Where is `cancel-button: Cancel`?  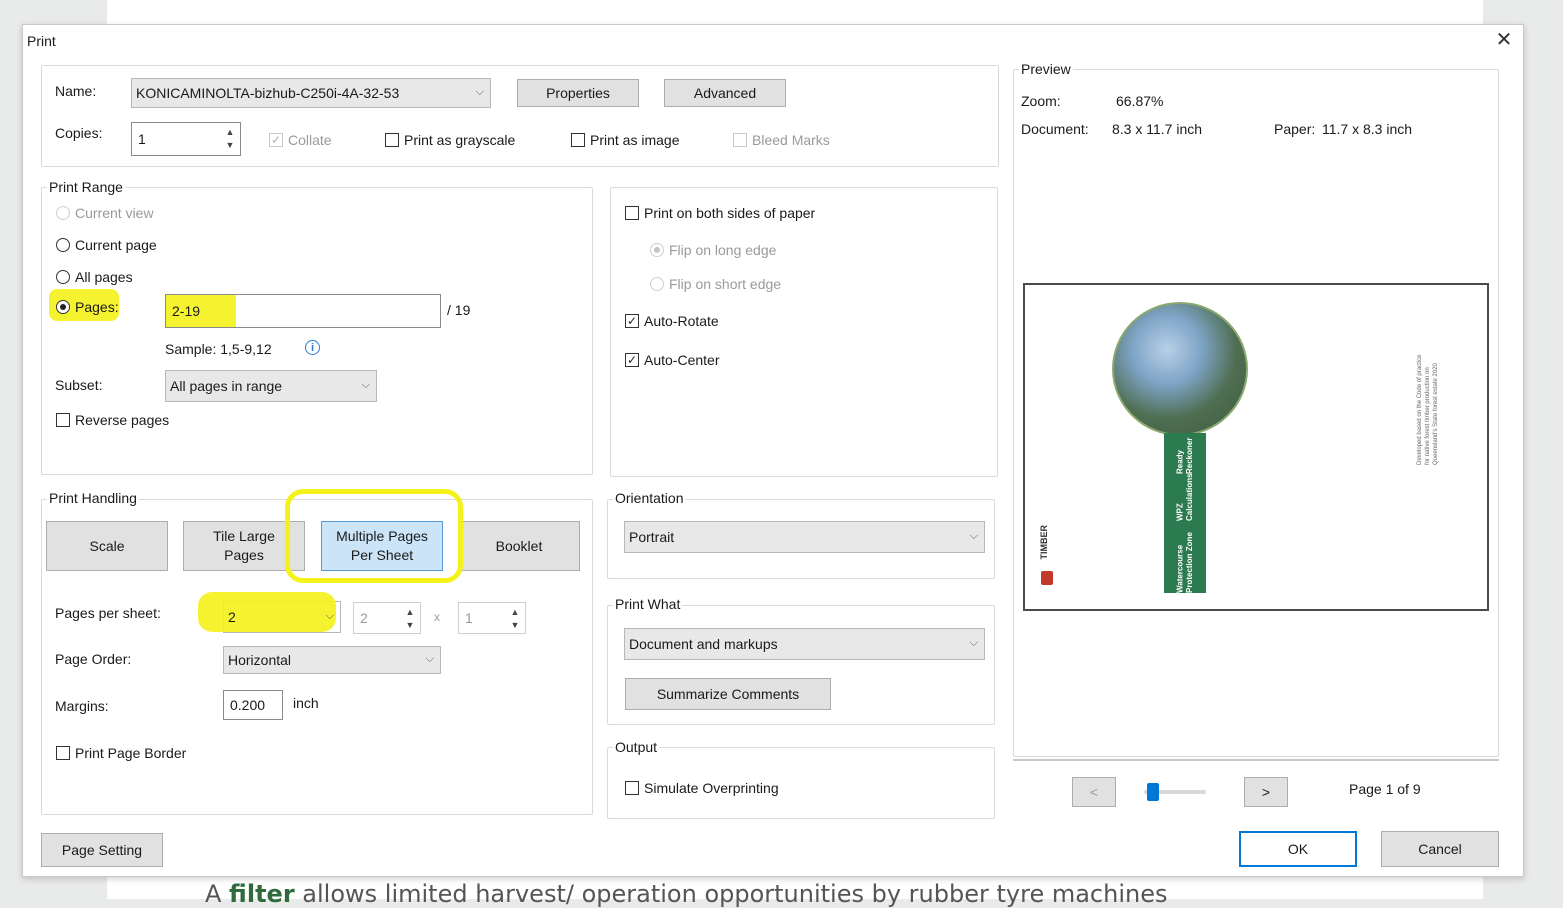
cancel-button: Cancel is located at coordinates (1440, 849).